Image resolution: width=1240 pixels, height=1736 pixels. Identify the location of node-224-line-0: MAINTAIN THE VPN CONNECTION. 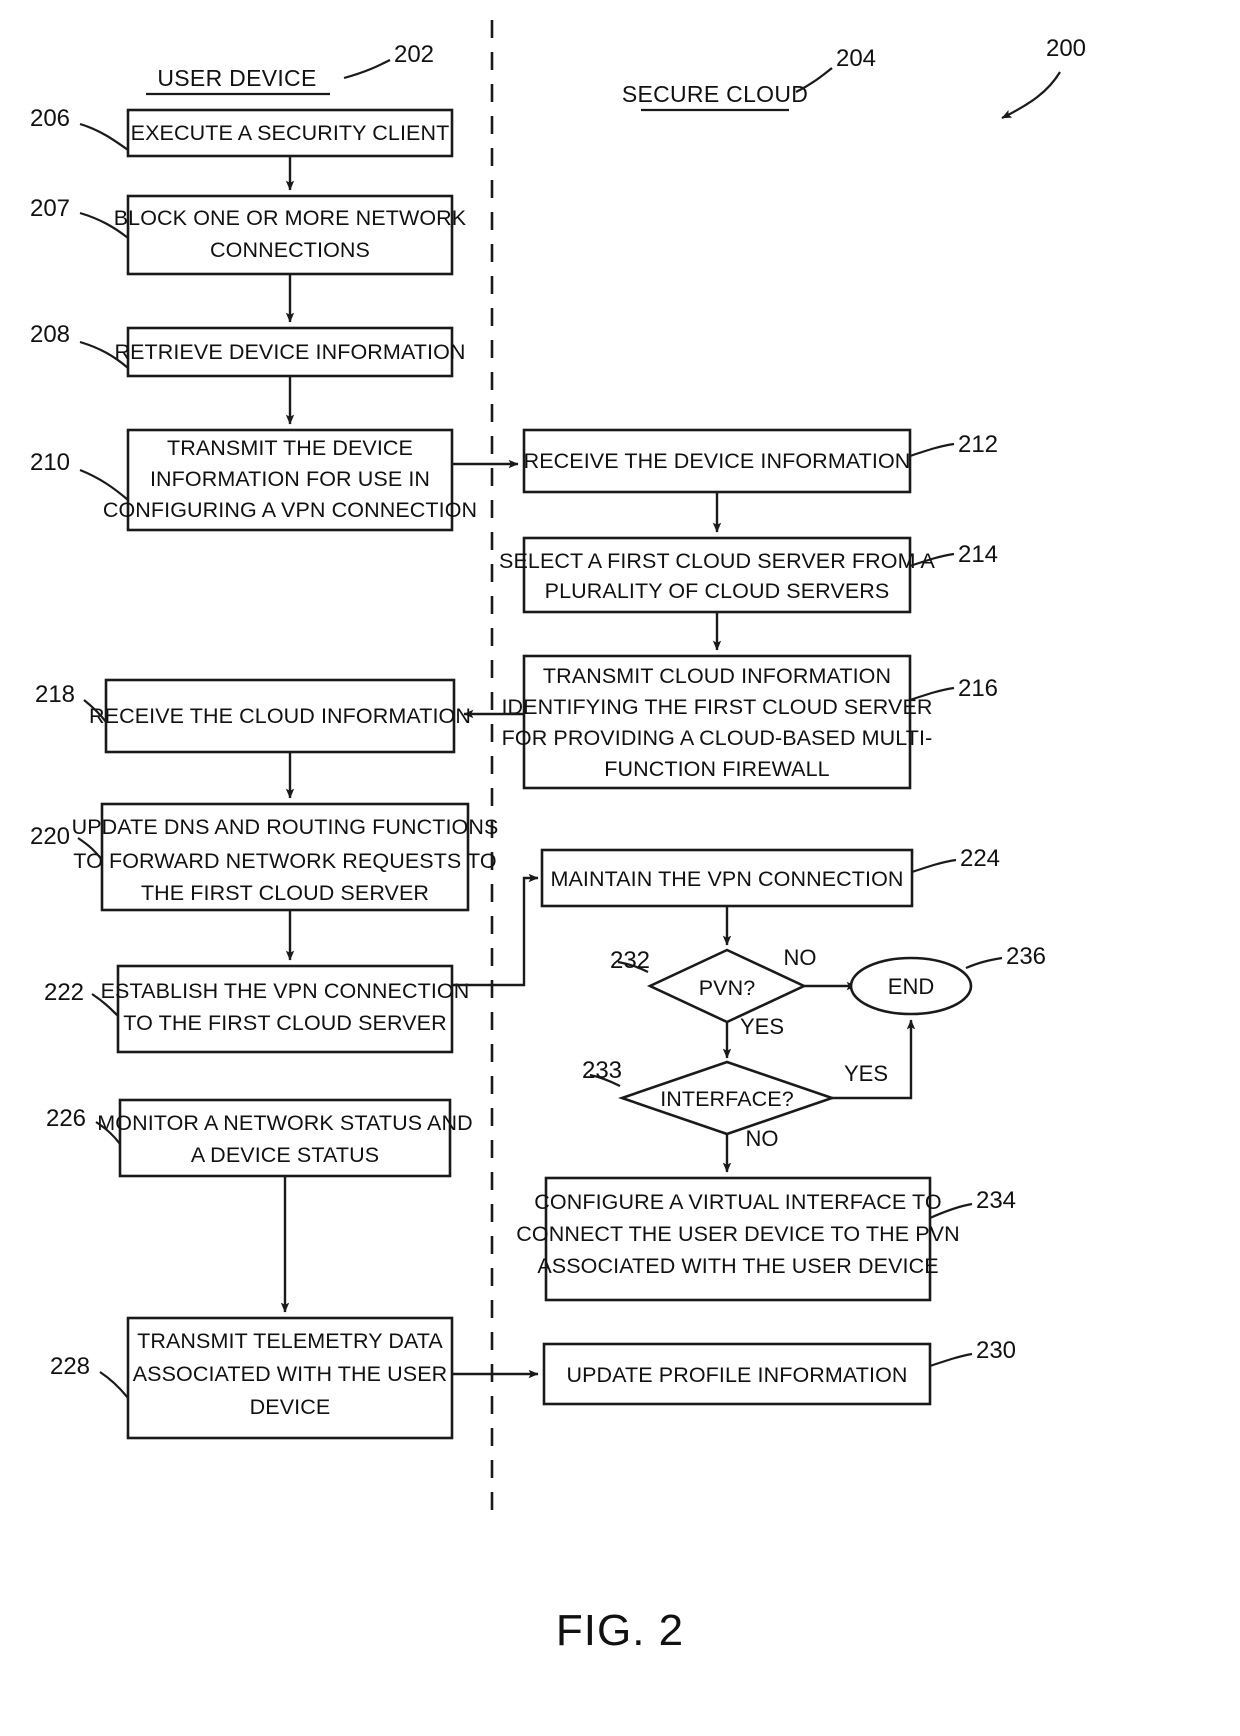
(726, 879).